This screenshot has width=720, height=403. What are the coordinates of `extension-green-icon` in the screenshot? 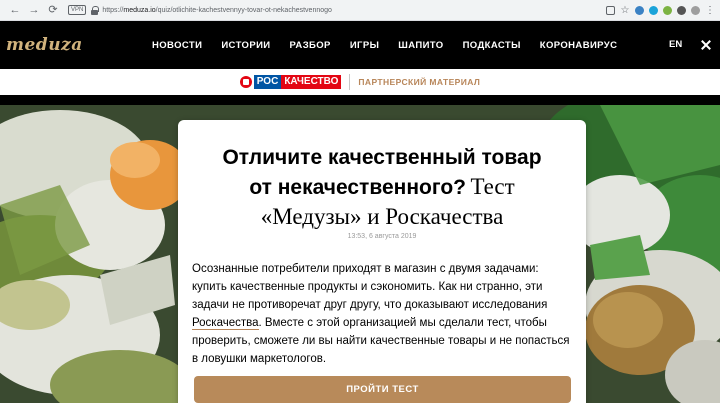 It's located at (667, 10).